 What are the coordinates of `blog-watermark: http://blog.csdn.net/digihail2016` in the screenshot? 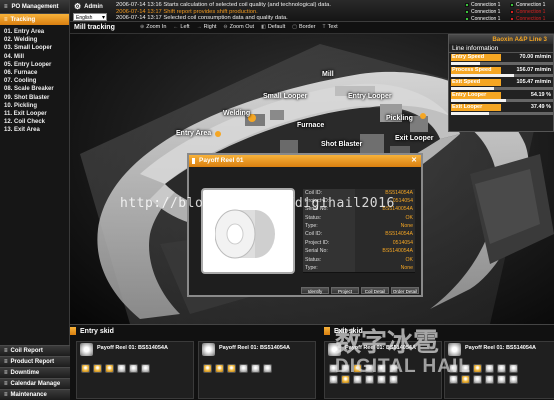 It's located at (257, 203).